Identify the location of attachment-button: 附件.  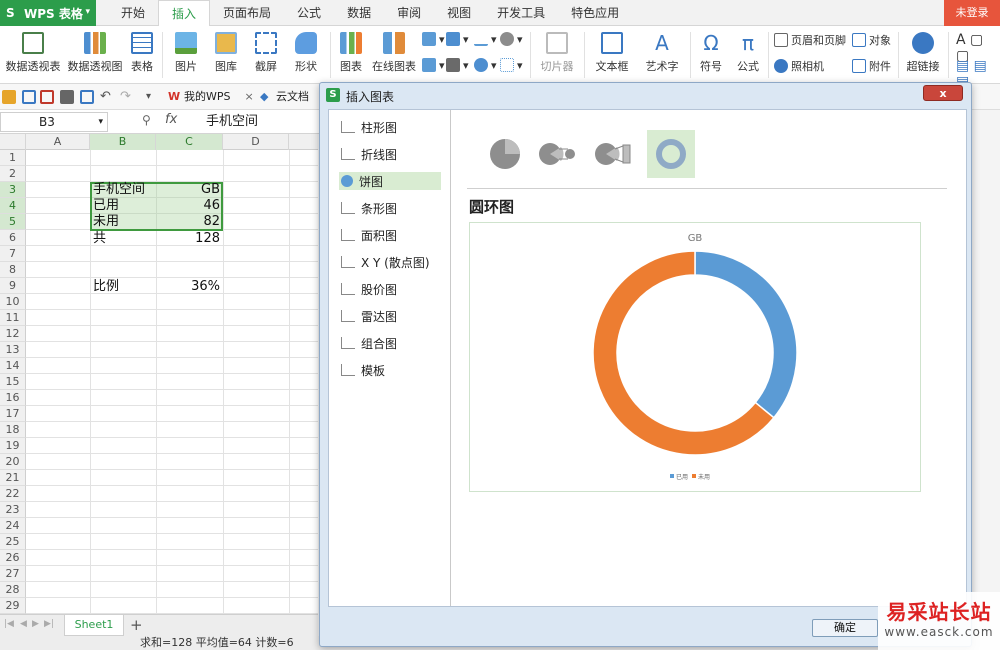
(871, 66).